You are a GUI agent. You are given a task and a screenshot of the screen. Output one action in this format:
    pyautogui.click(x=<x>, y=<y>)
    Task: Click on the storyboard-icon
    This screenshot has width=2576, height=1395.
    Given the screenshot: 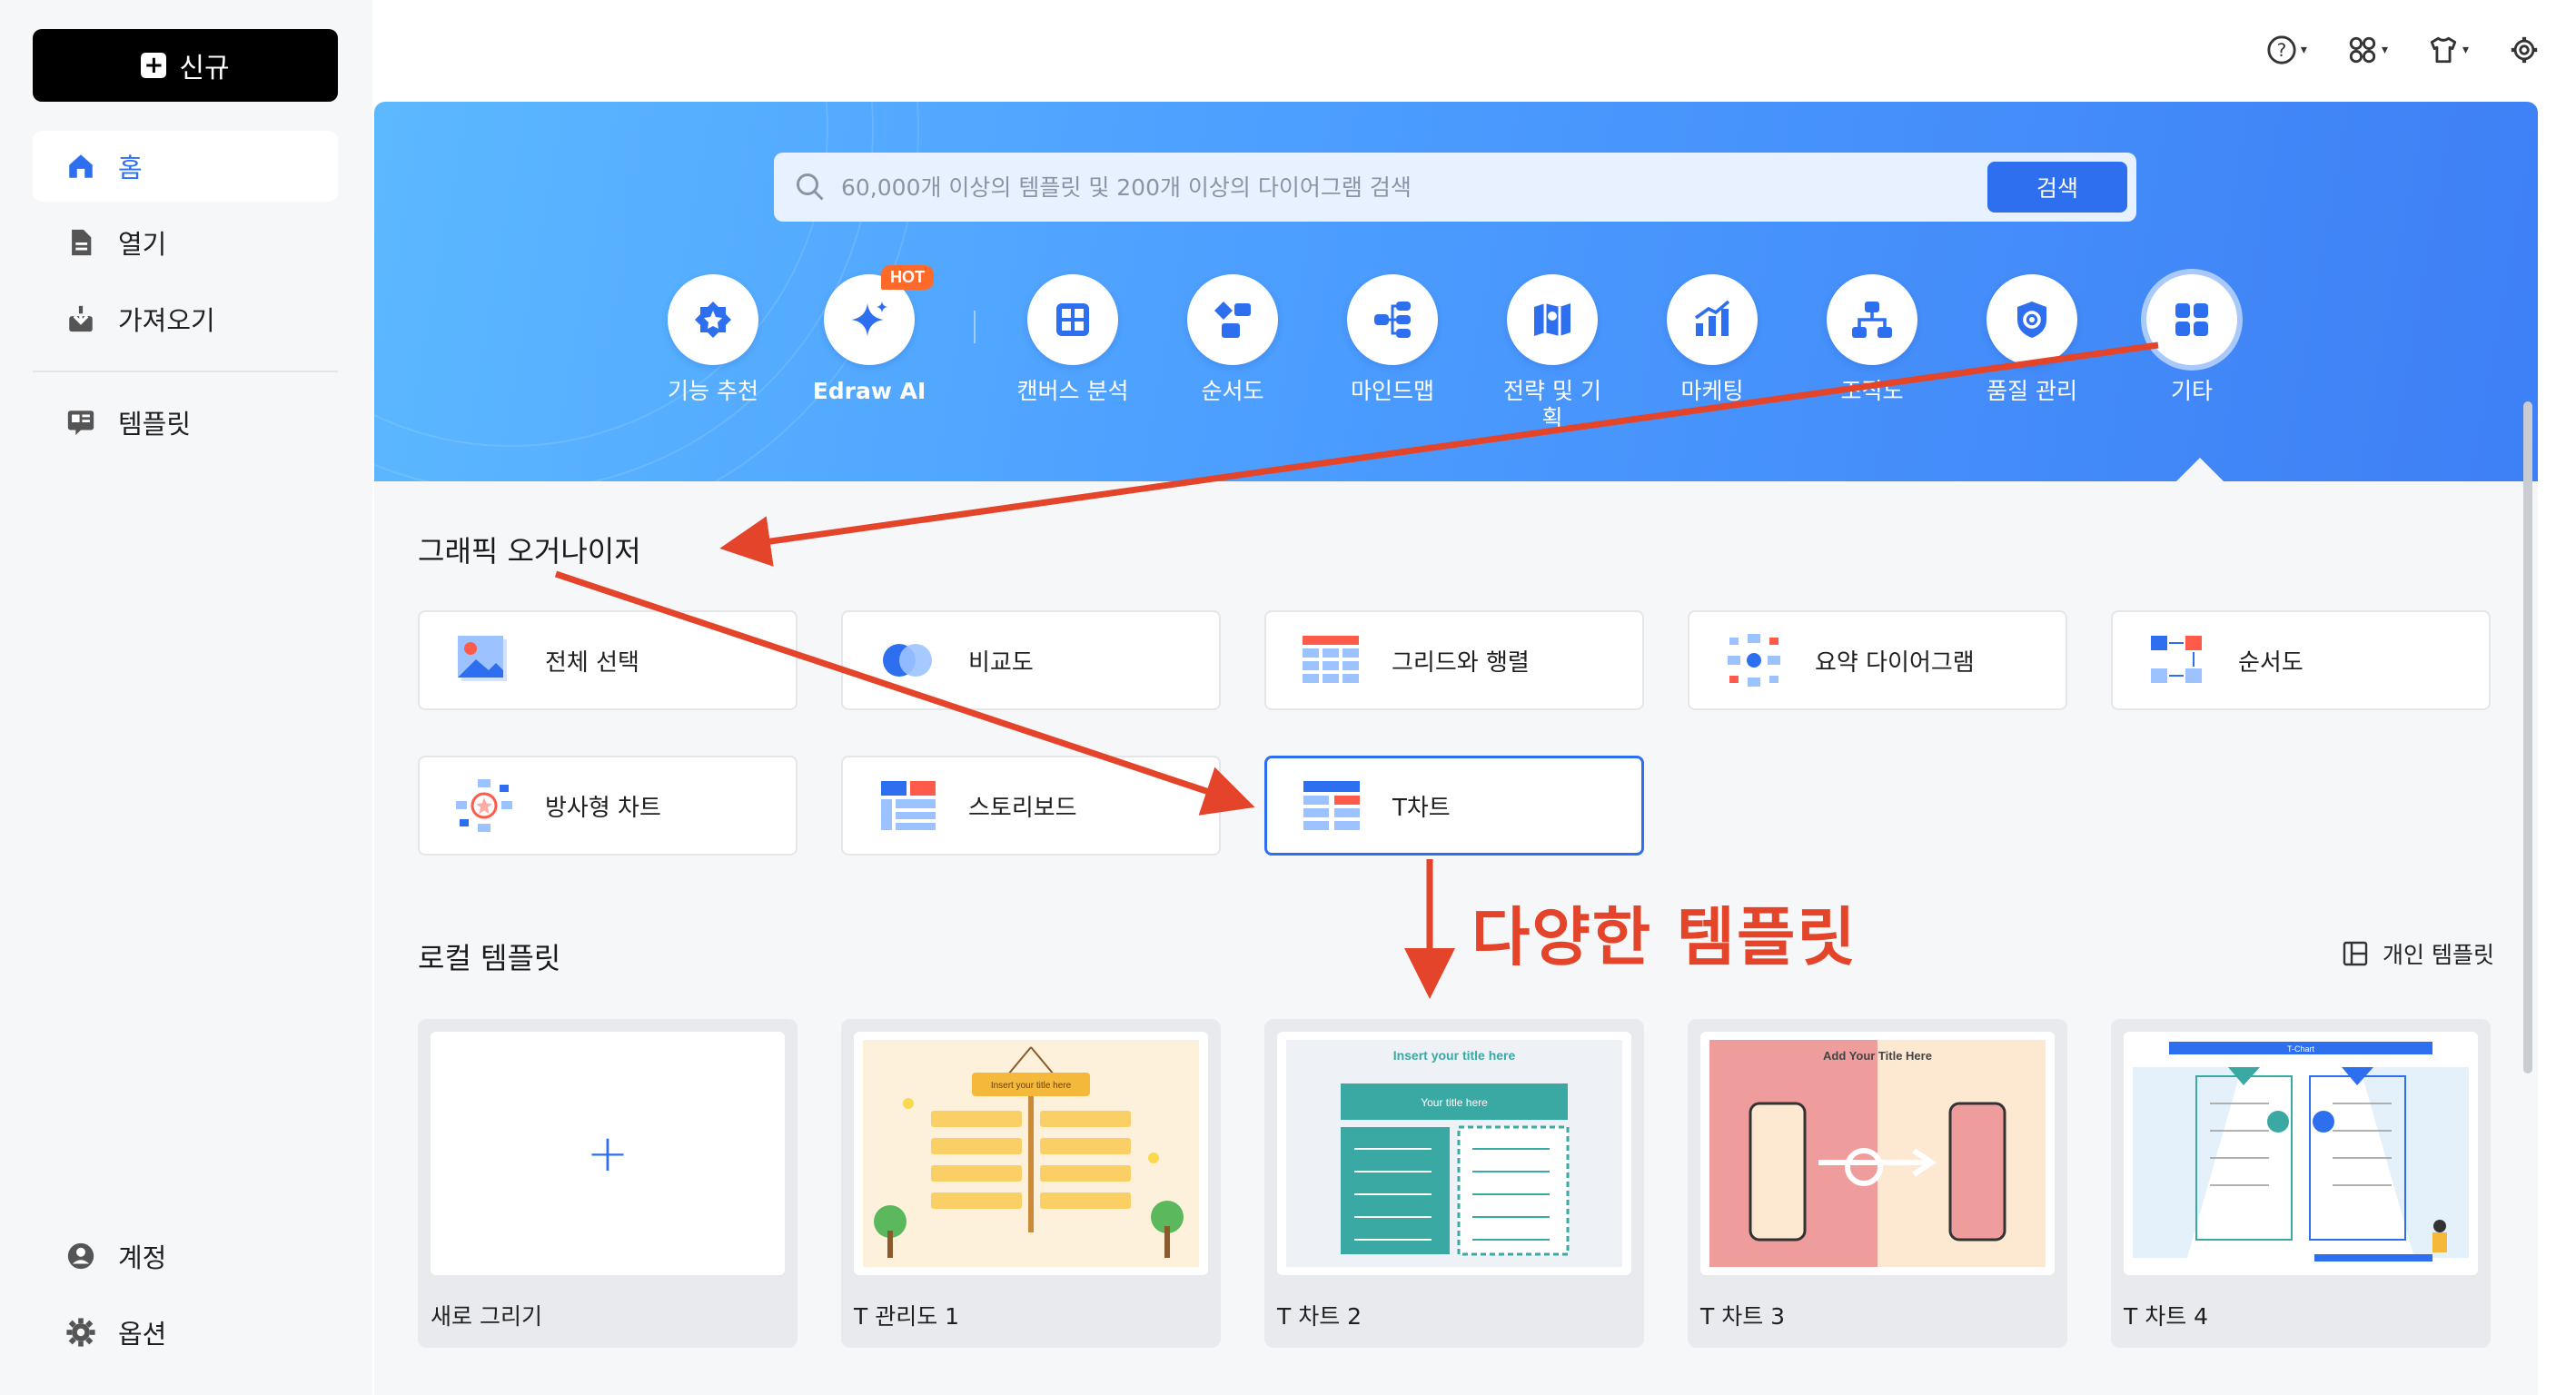 What is the action you would take?
    pyautogui.click(x=908, y=805)
    